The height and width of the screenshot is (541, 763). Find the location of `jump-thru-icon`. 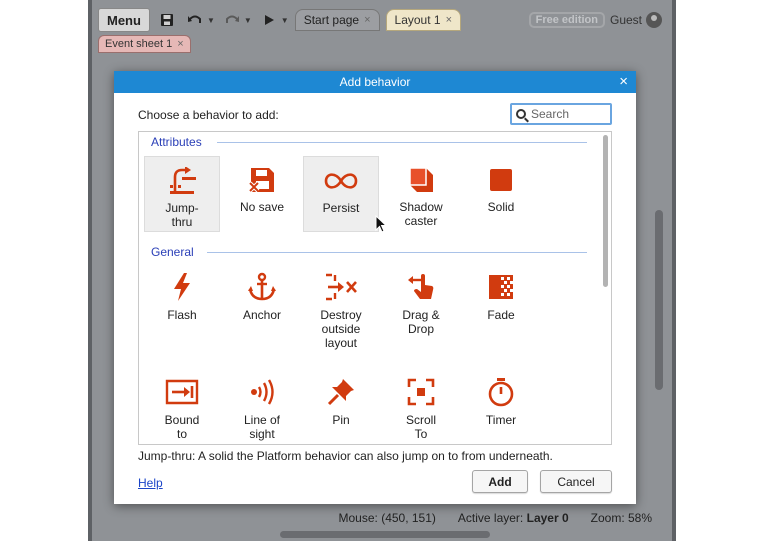

jump-thru-icon is located at coordinates (183, 180).